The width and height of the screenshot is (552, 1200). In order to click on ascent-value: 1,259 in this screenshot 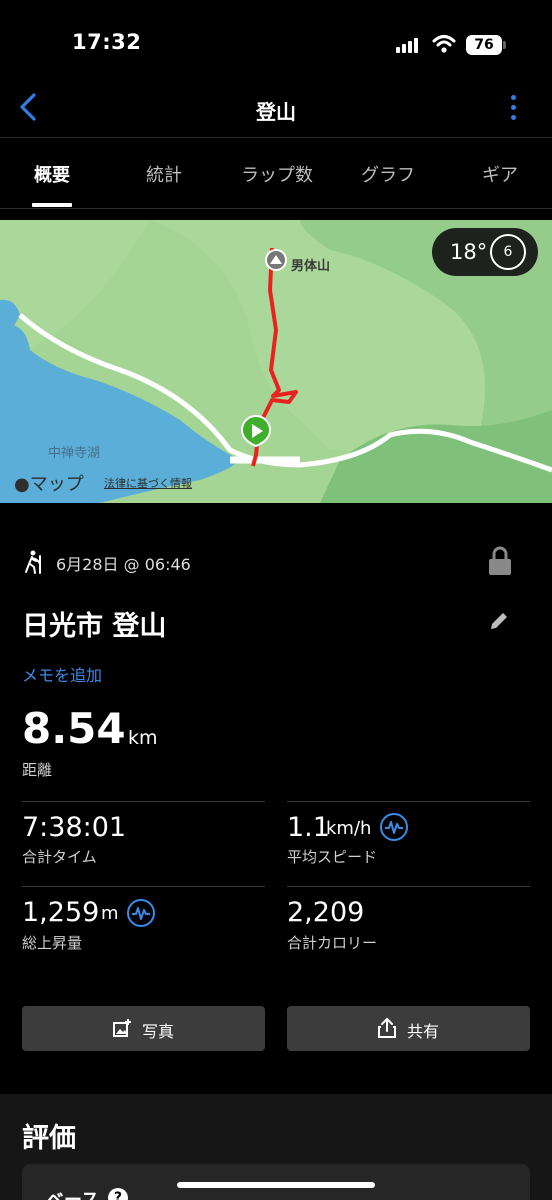, I will do `click(61, 912)`.